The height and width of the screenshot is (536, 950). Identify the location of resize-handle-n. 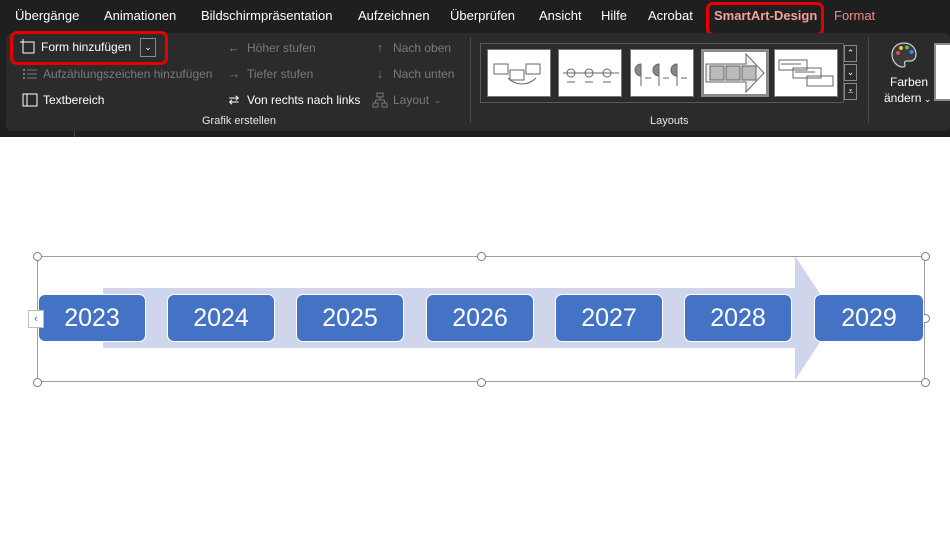
(481, 256).